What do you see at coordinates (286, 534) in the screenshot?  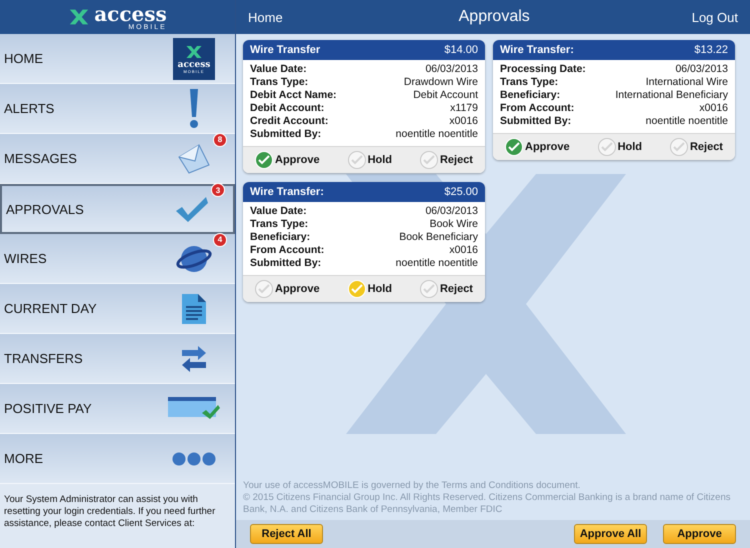 I see `reject-all-button: Reject All` at bounding box center [286, 534].